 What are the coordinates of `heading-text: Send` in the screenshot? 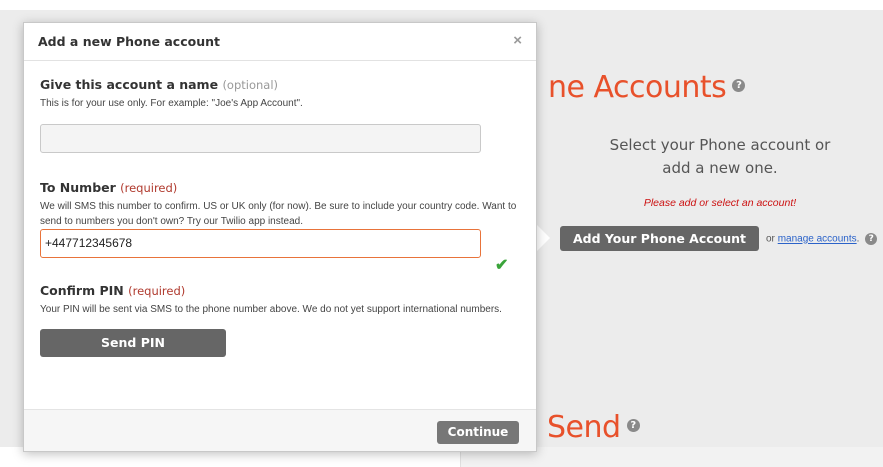 It's located at (584, 427).